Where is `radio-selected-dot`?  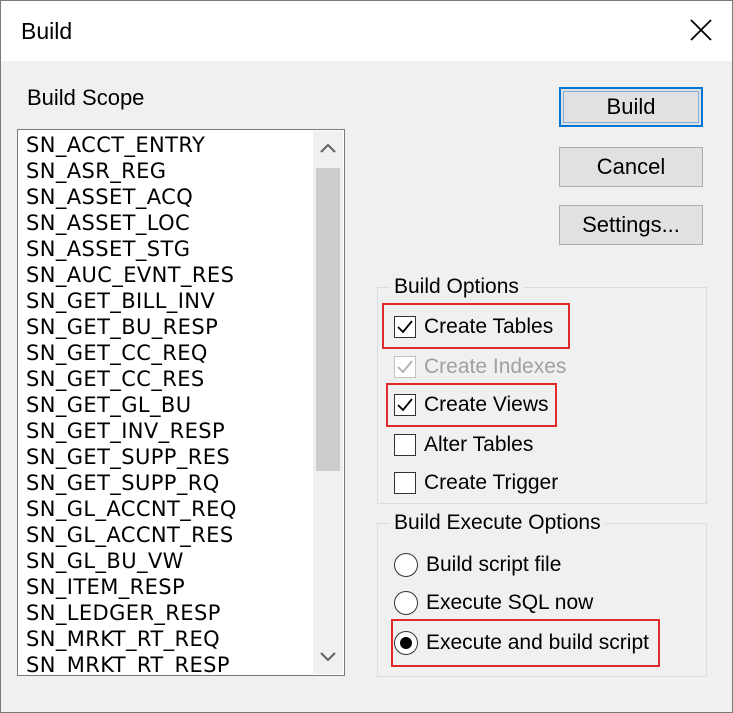
radio-selected-dot is located at coordinates (406, 643).